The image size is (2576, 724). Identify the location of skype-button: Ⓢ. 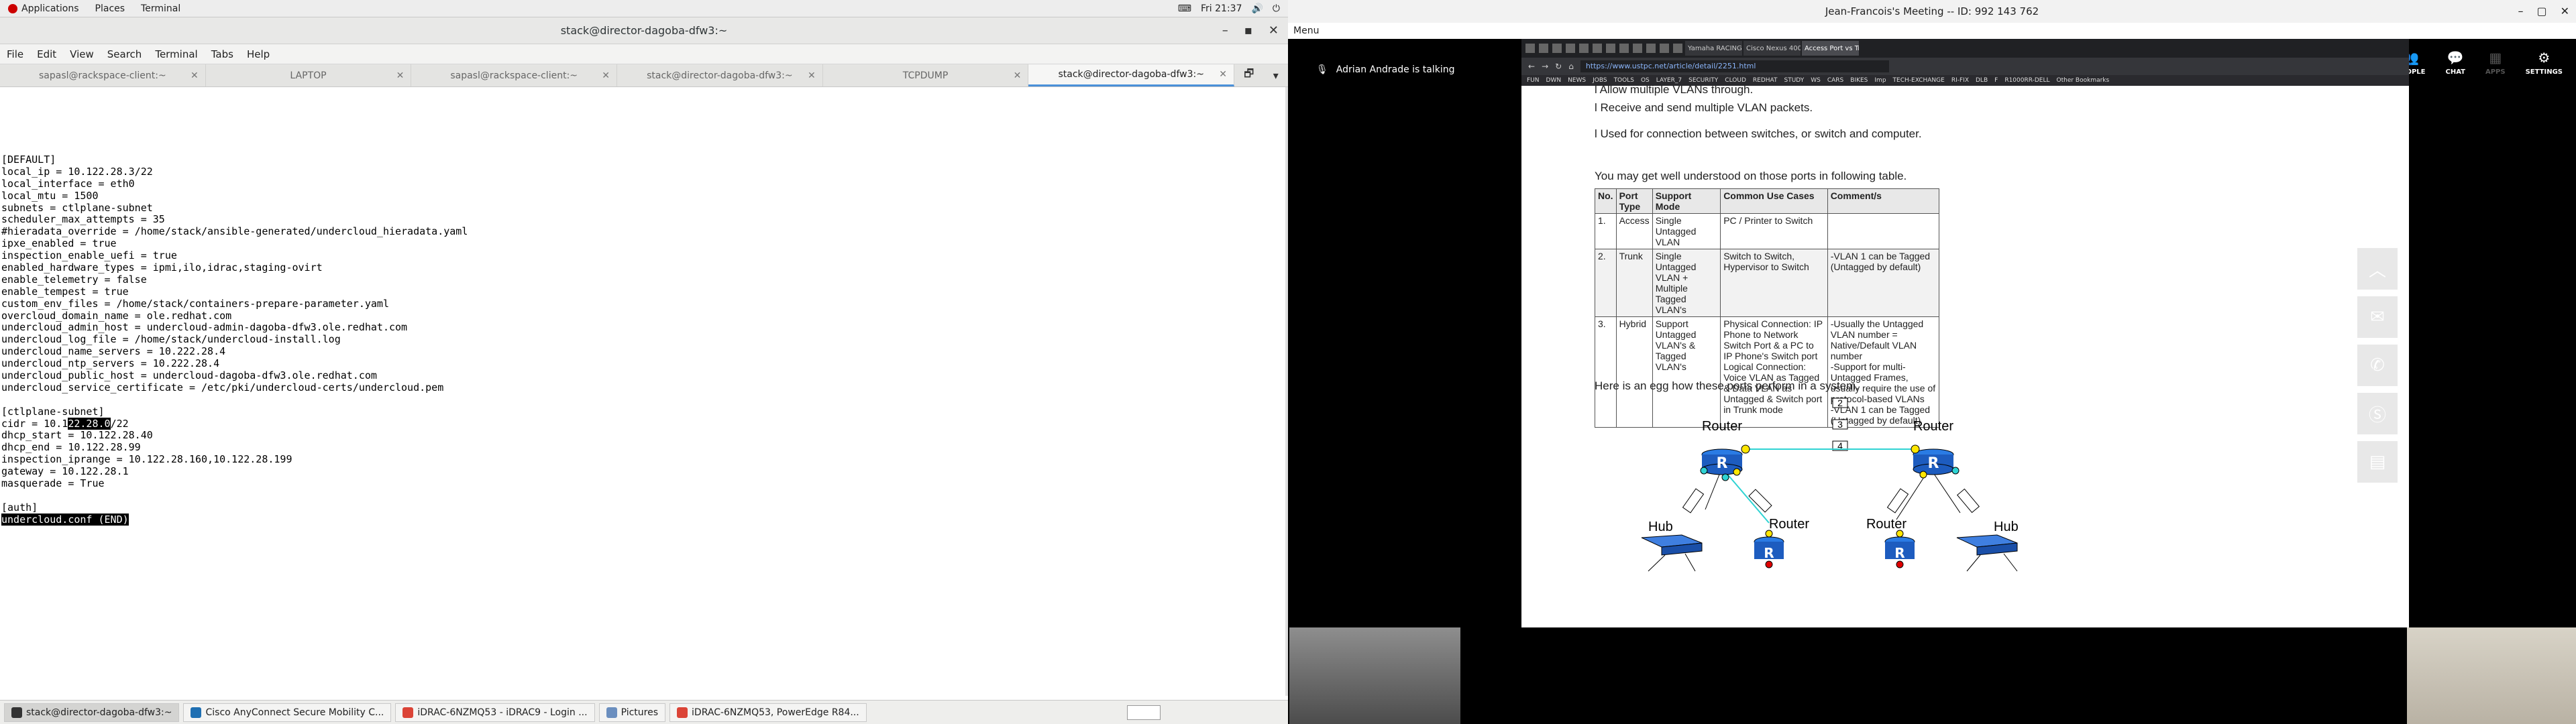
(2377, 413).